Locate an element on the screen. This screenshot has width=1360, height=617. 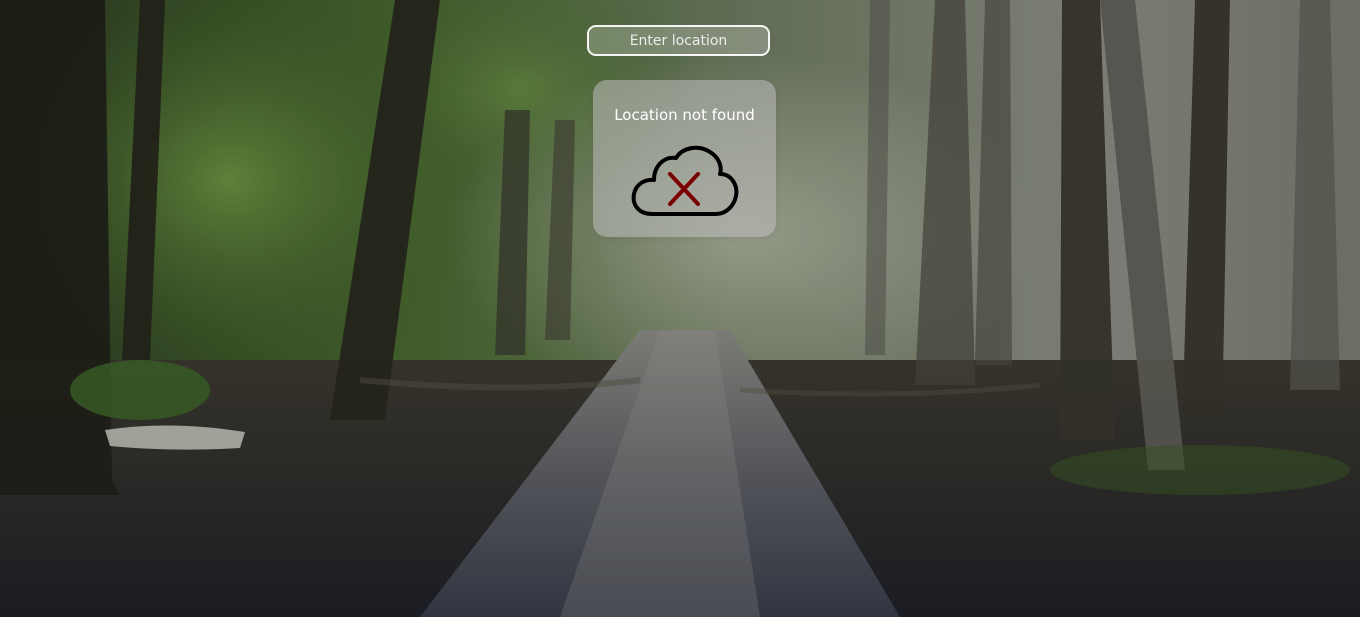
weather-card: Location not found is located at coordinates (684, 158).